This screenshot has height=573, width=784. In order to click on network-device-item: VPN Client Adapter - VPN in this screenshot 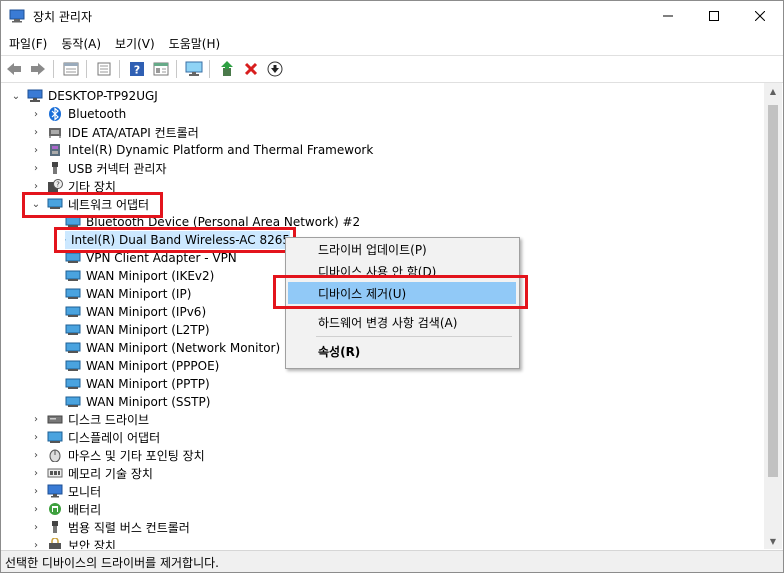, I will do `click(151, 258)`.